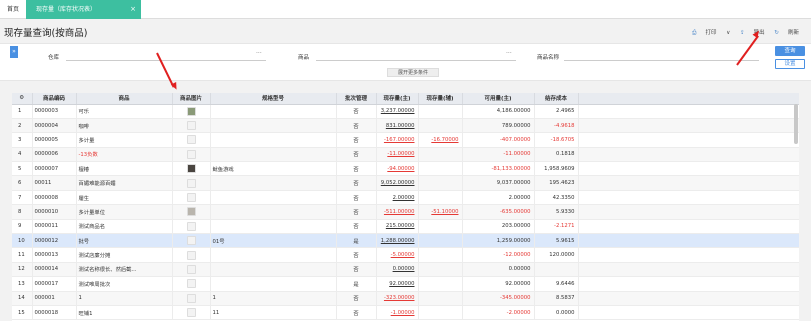 Image resolution: width=811 pixels, height=321 pixels. What do you see at coordinates (397, 99) in the screenshot?
I see `column-header: 现存量(主)` at bounding box center [397, 99].